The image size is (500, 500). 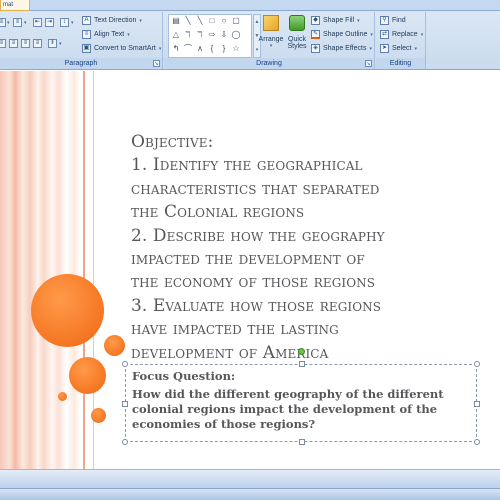 I want to click on resize-handle-top-left, so click(x=125, y=364).